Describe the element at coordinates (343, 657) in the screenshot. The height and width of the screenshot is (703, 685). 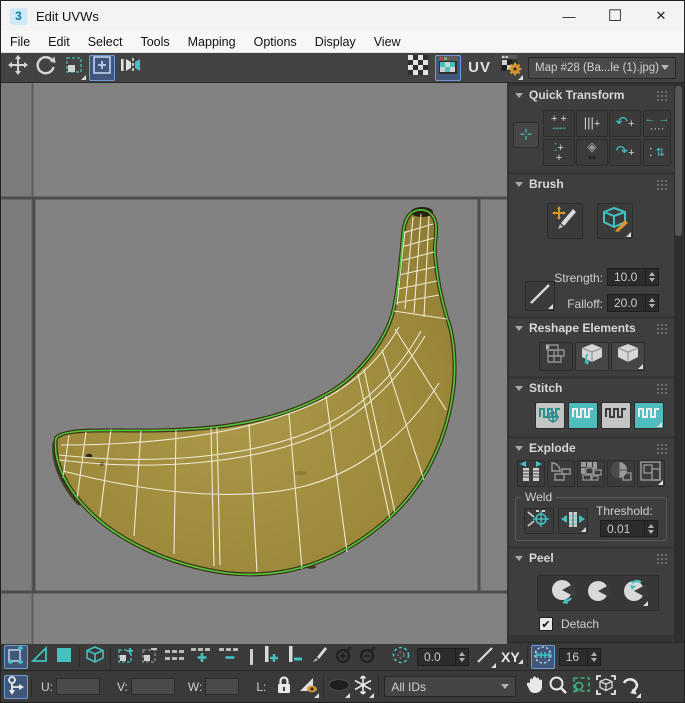
I see `paint-select-add-button` at that location.